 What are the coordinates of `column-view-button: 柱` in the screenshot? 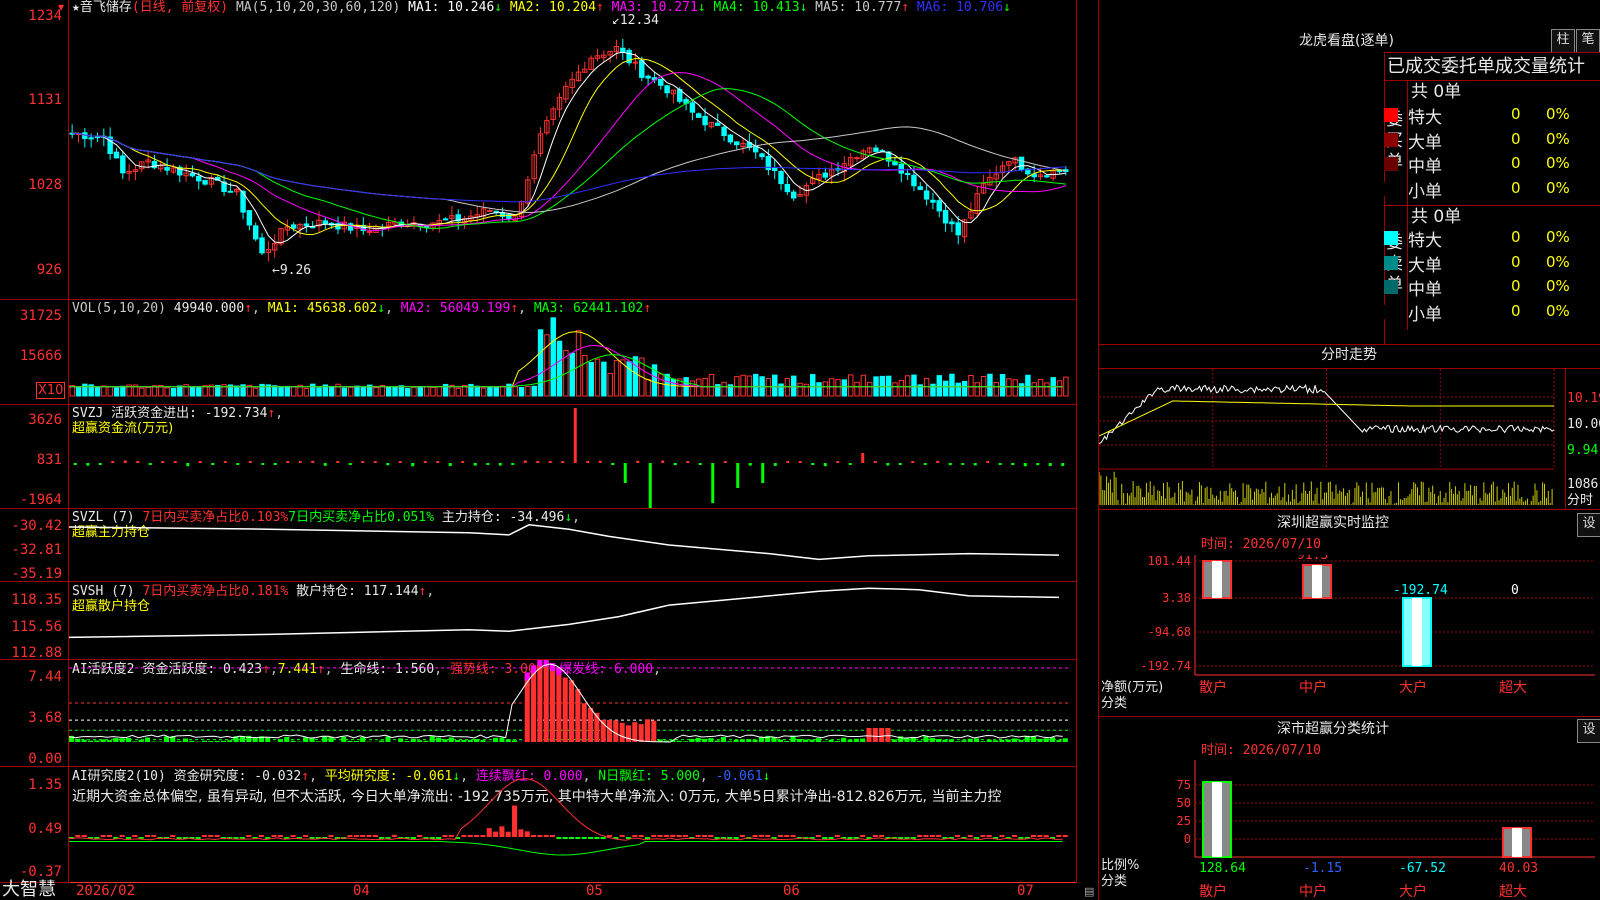 It's located at (1563, 41).